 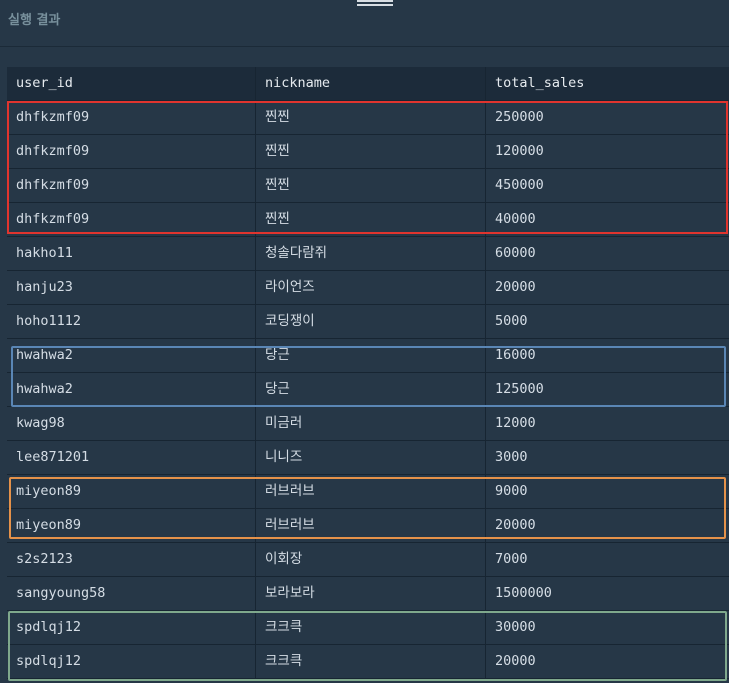 I want to click on table-row: miyeon89 러브러브 20000, so click(x=368, y=526).